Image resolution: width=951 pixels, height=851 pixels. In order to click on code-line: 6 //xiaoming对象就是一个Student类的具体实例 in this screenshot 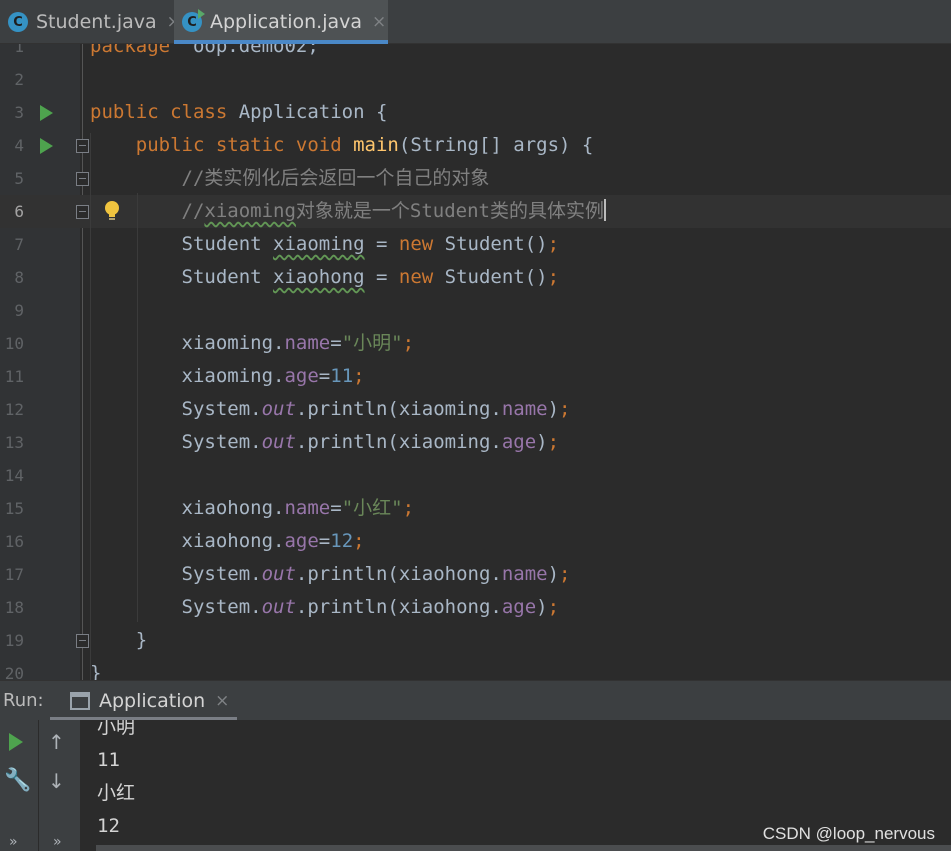, I will do `click(475, 211)`.